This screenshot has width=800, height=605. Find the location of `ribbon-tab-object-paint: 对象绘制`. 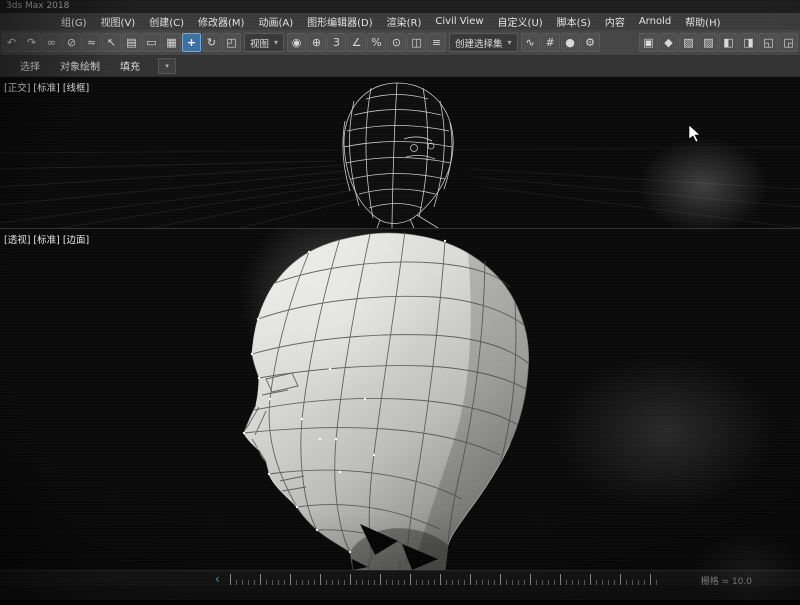

ribbon-tab-object-paint: 对象绘制 is located at coordinates (80, 65).